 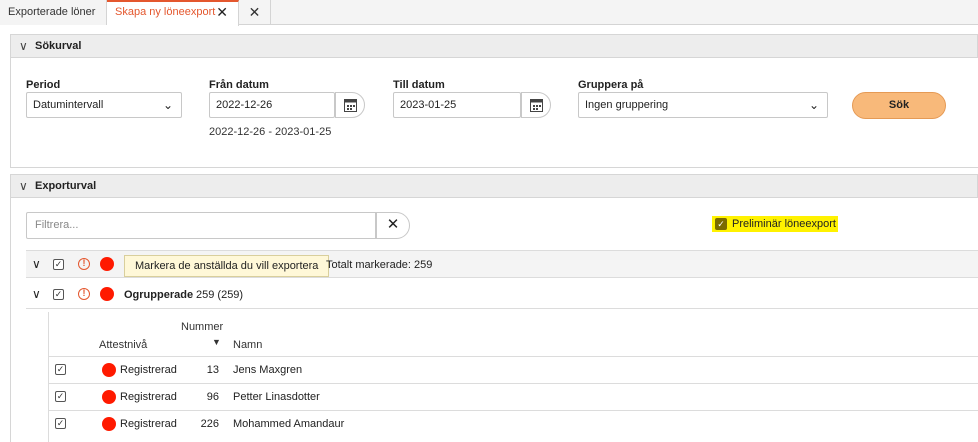 I want to click on close-tab-icon: ✕, so click(x=222, y=12).